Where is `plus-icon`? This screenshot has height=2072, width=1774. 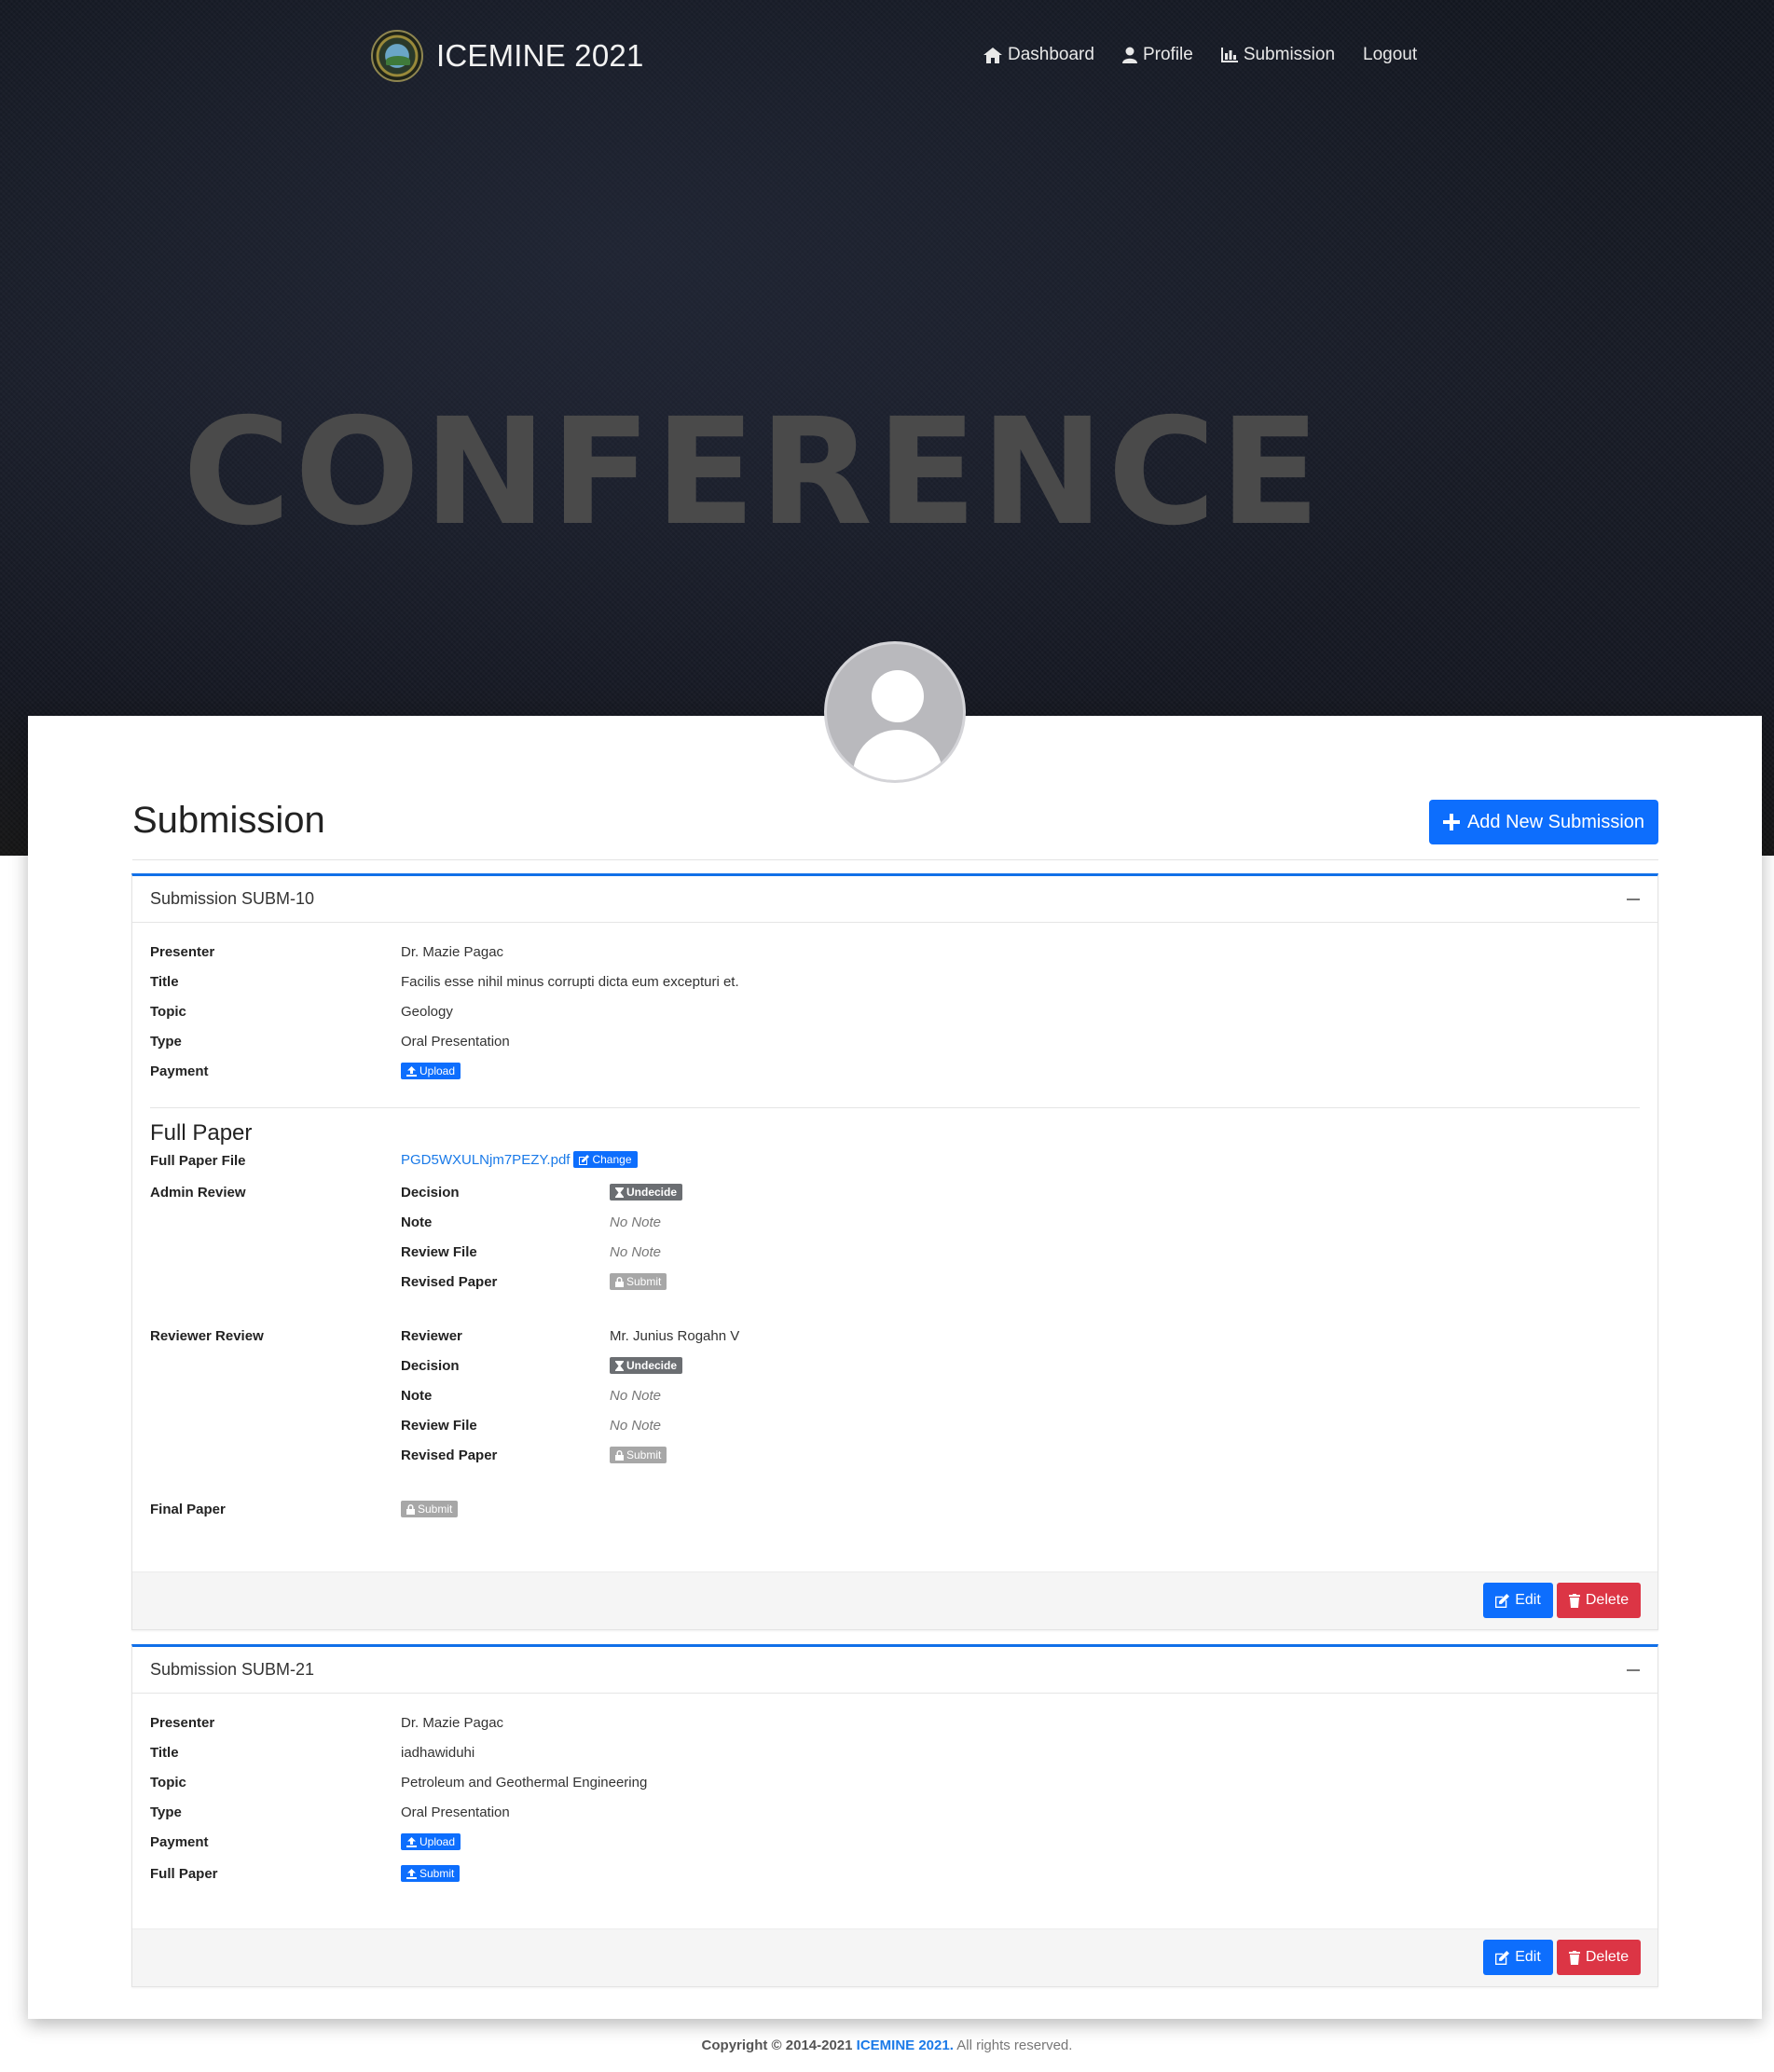
plus-icon is located at coordinates (1451, 822).